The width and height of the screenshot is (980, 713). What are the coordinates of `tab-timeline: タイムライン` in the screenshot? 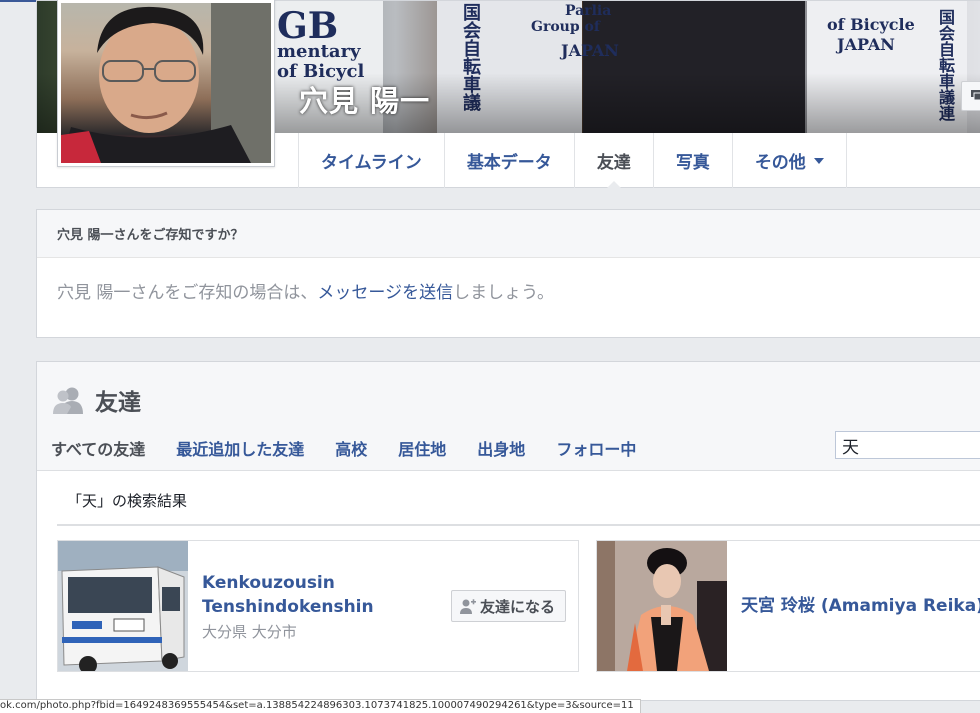 It's located at (371, 160).